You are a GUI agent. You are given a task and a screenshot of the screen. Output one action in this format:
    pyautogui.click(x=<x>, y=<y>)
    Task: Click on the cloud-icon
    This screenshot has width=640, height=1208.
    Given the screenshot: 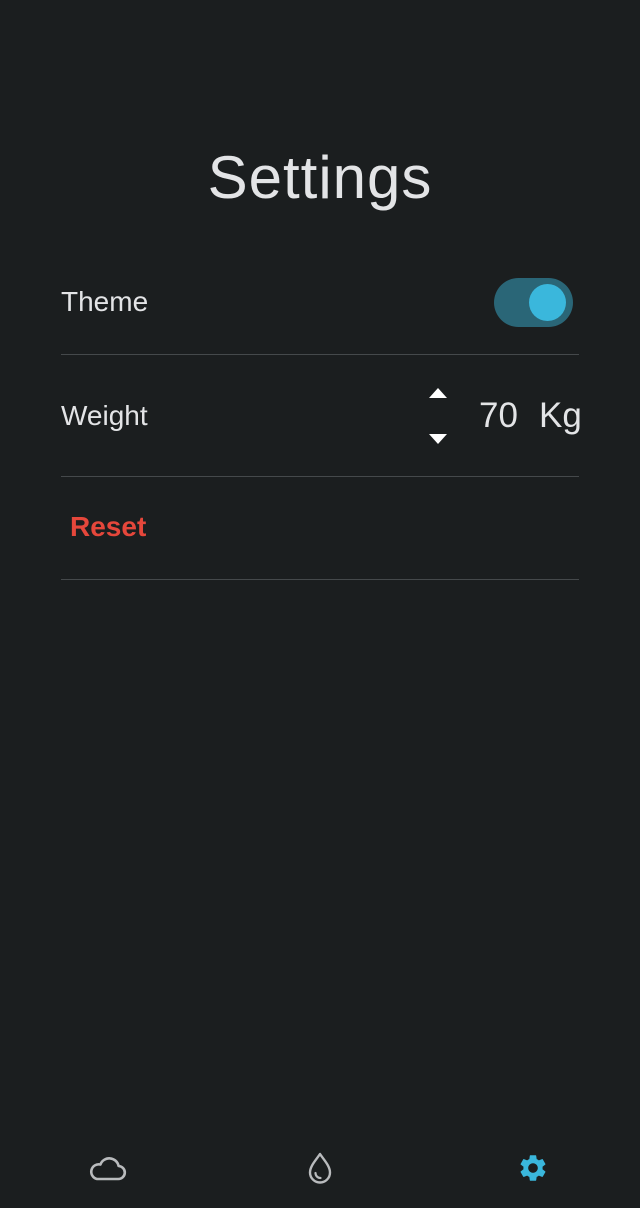 What is the action you would take?
    pyautogui.click(x=108, y=1169)
    